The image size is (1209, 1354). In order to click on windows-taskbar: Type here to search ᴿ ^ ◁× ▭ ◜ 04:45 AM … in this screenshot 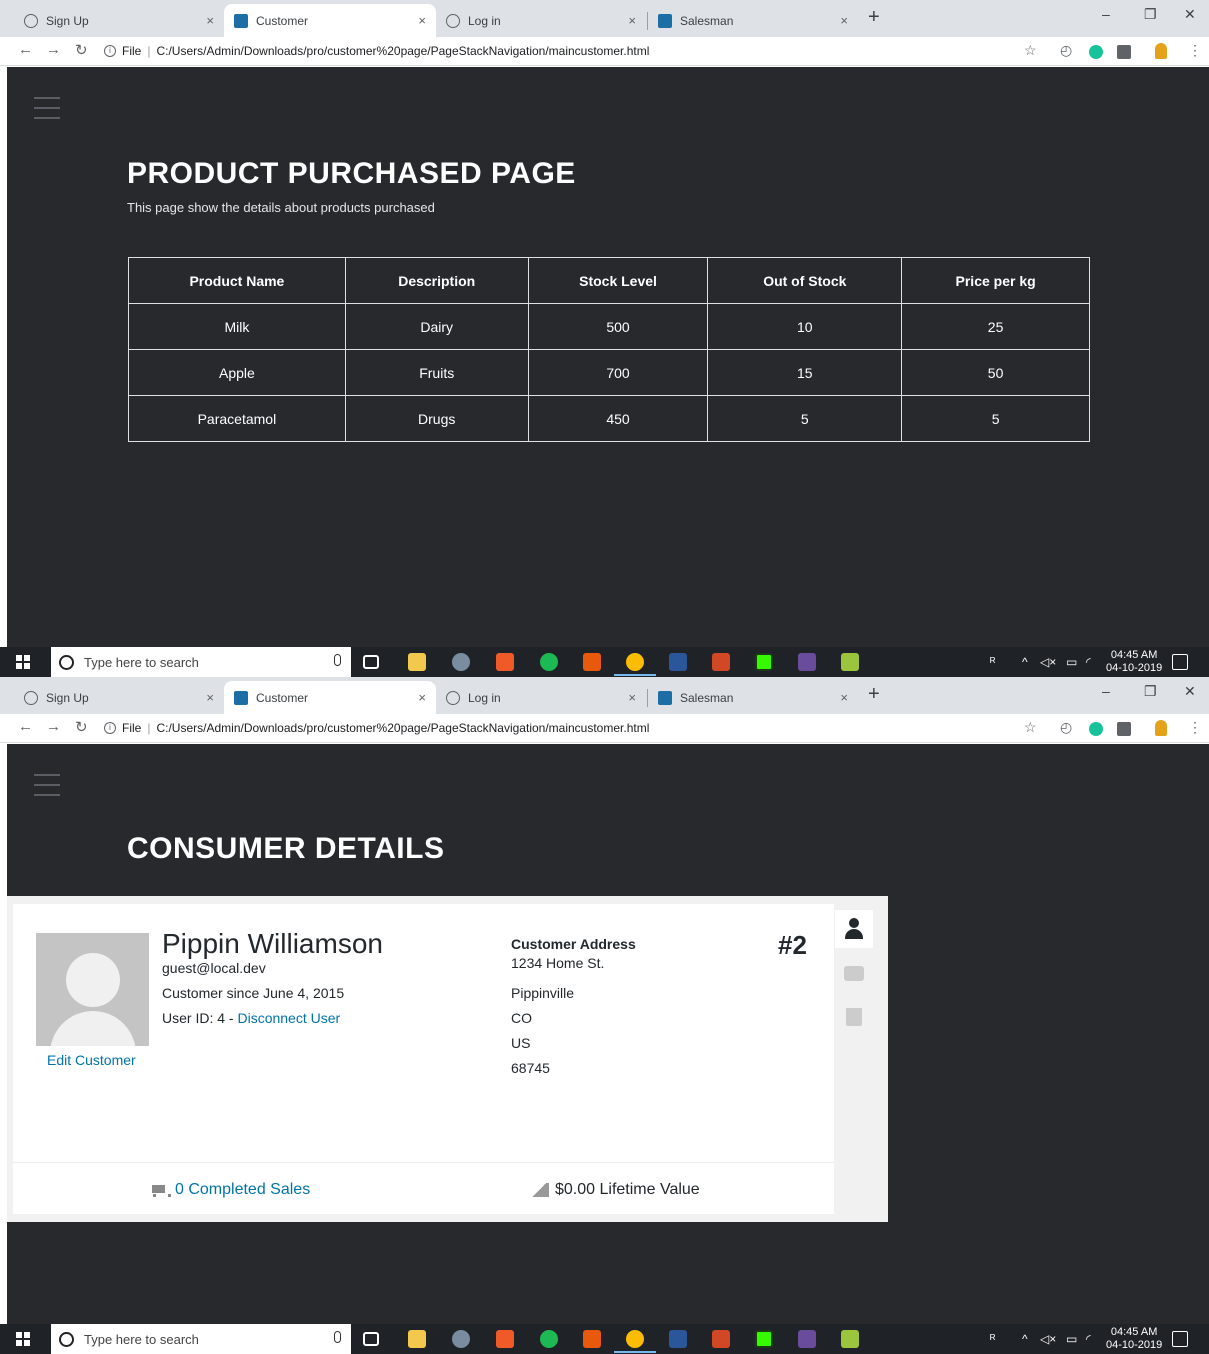, I will do `click(604, 1339)`.